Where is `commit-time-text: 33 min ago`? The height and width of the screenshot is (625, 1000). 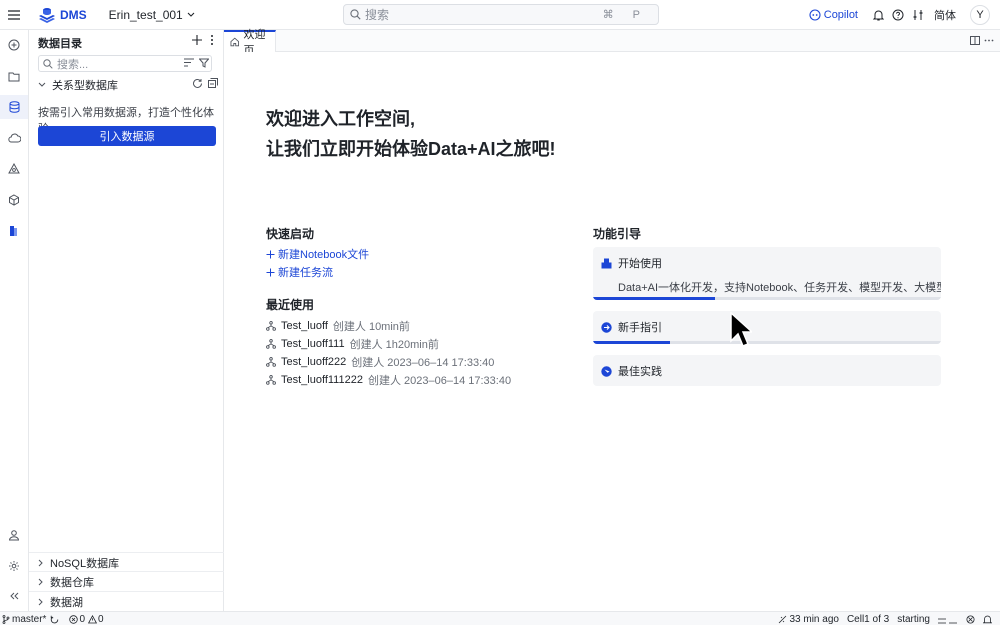 commit-time-text: 33 min ago is located at coordinates (814, 619).